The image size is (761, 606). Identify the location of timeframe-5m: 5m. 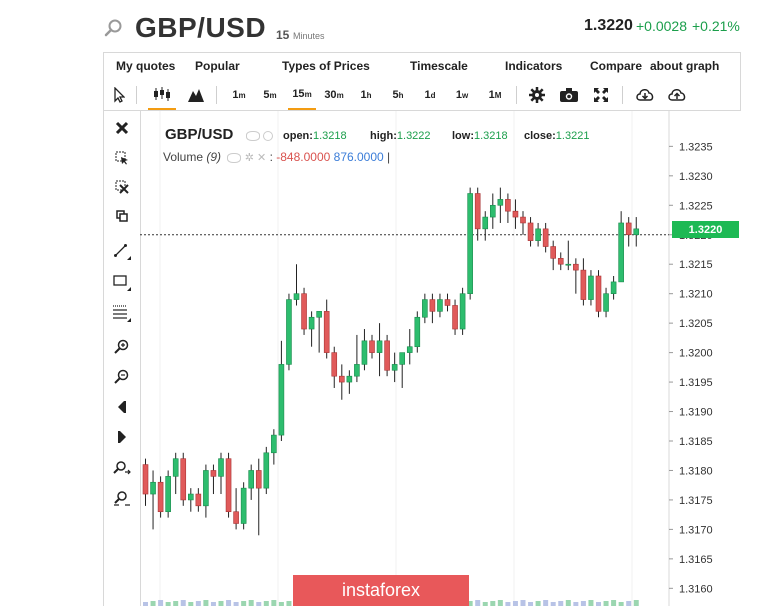
(270, 95).